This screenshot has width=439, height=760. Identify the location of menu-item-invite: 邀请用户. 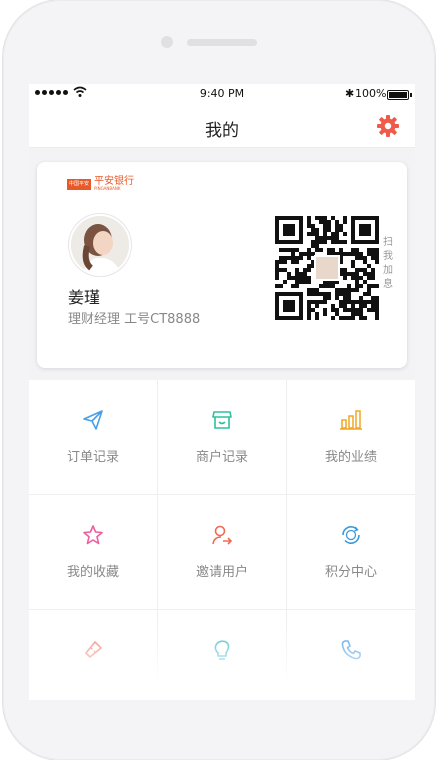
(222, 552).